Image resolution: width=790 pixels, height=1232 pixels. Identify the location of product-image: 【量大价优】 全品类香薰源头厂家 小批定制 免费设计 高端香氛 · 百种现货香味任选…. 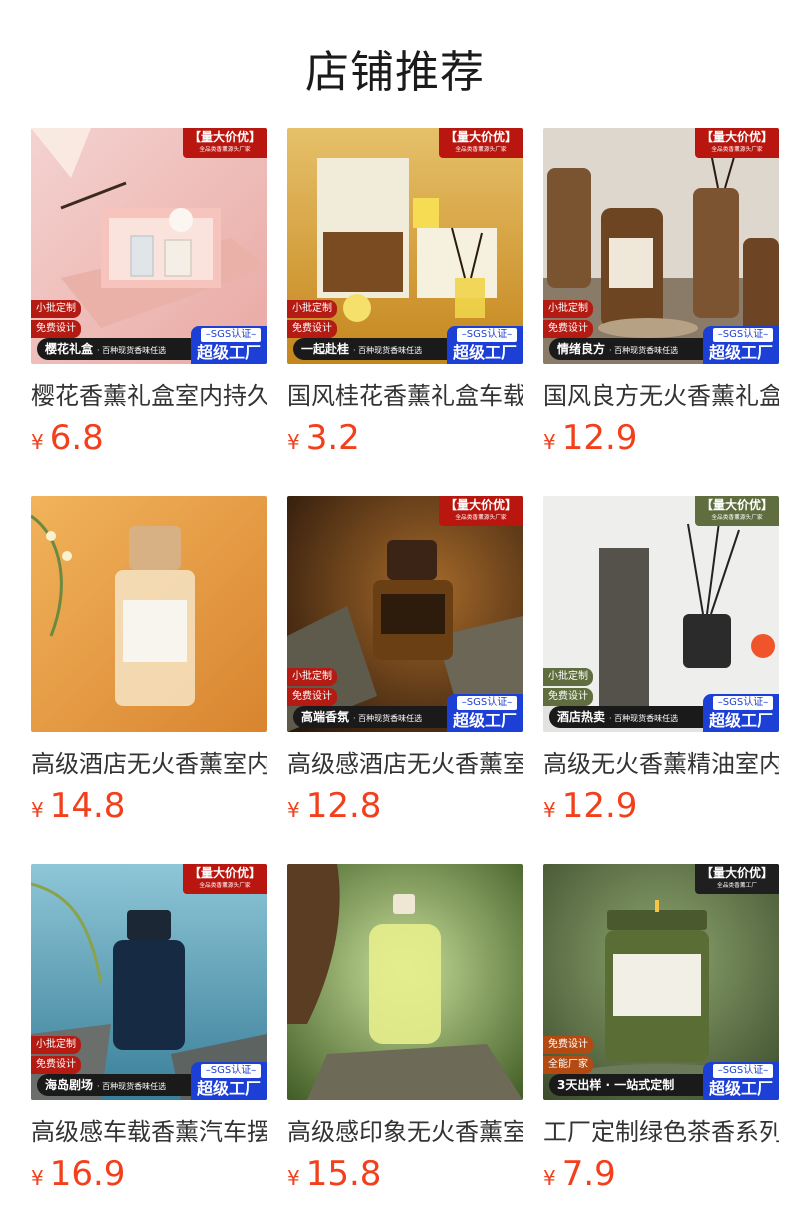
(405, 614).